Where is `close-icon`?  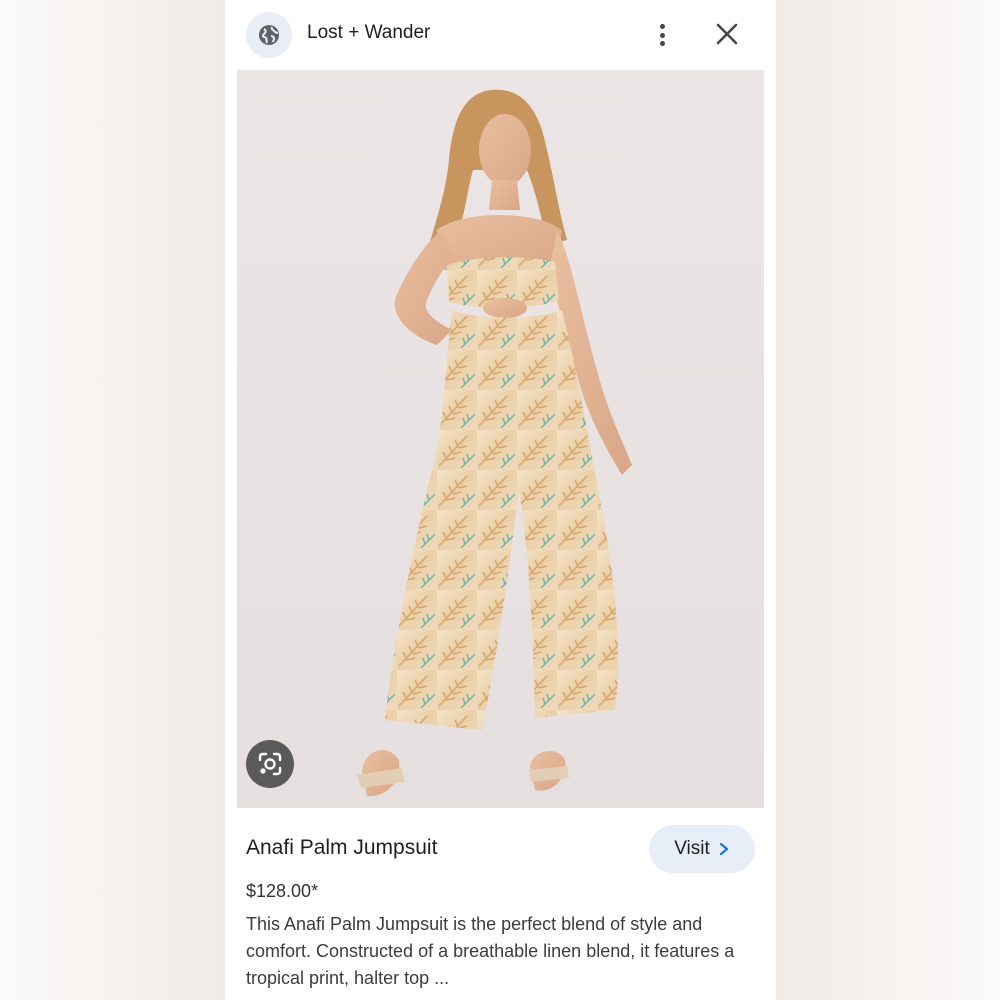 close-icon is located at coordinates (727, 34).